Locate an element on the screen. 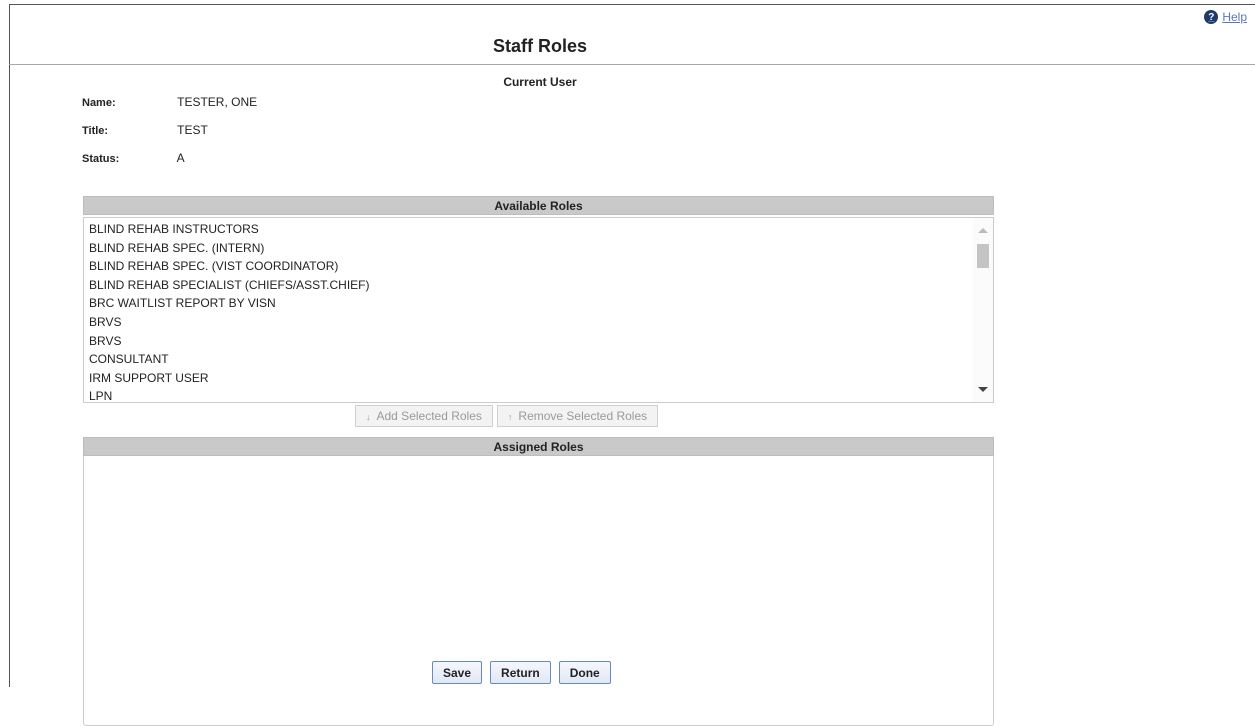 The image size is (1255, 726). role-option: BLIND REHAB SPEC. (VIST COORDINATOR) is located at coordinates (229, 266).